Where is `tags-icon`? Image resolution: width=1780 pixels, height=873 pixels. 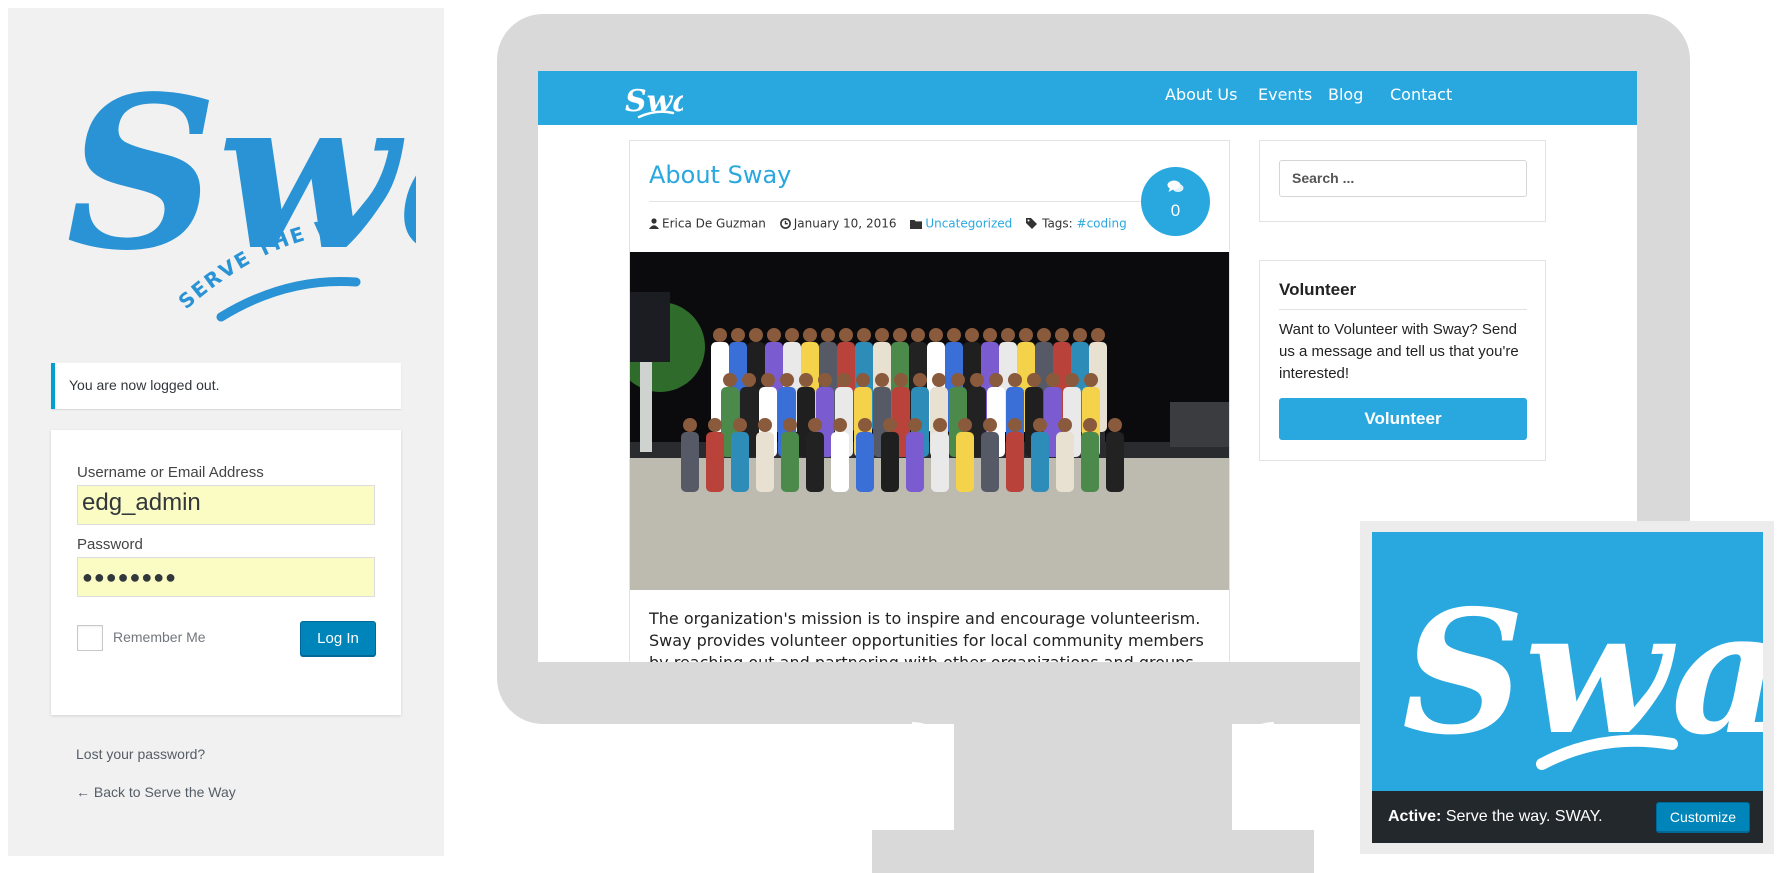 tags-icon is located at coordinates (1032, 223).